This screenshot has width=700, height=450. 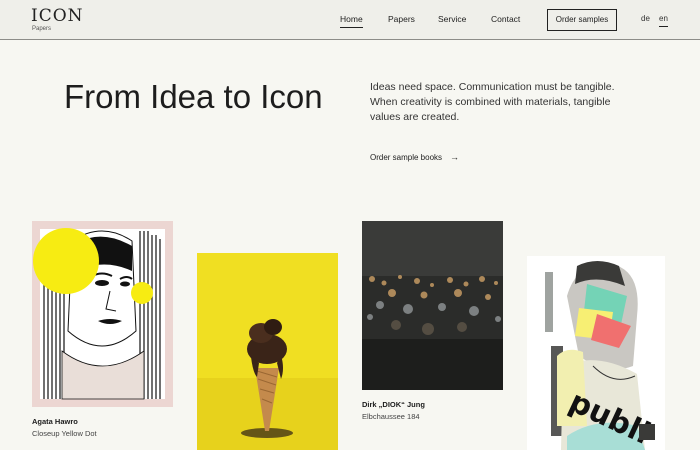 What do you see at coordinates (391, 416) in the screenshot?
I see `work-title: Elbchaussee 184` at bounding box center [391, 416].